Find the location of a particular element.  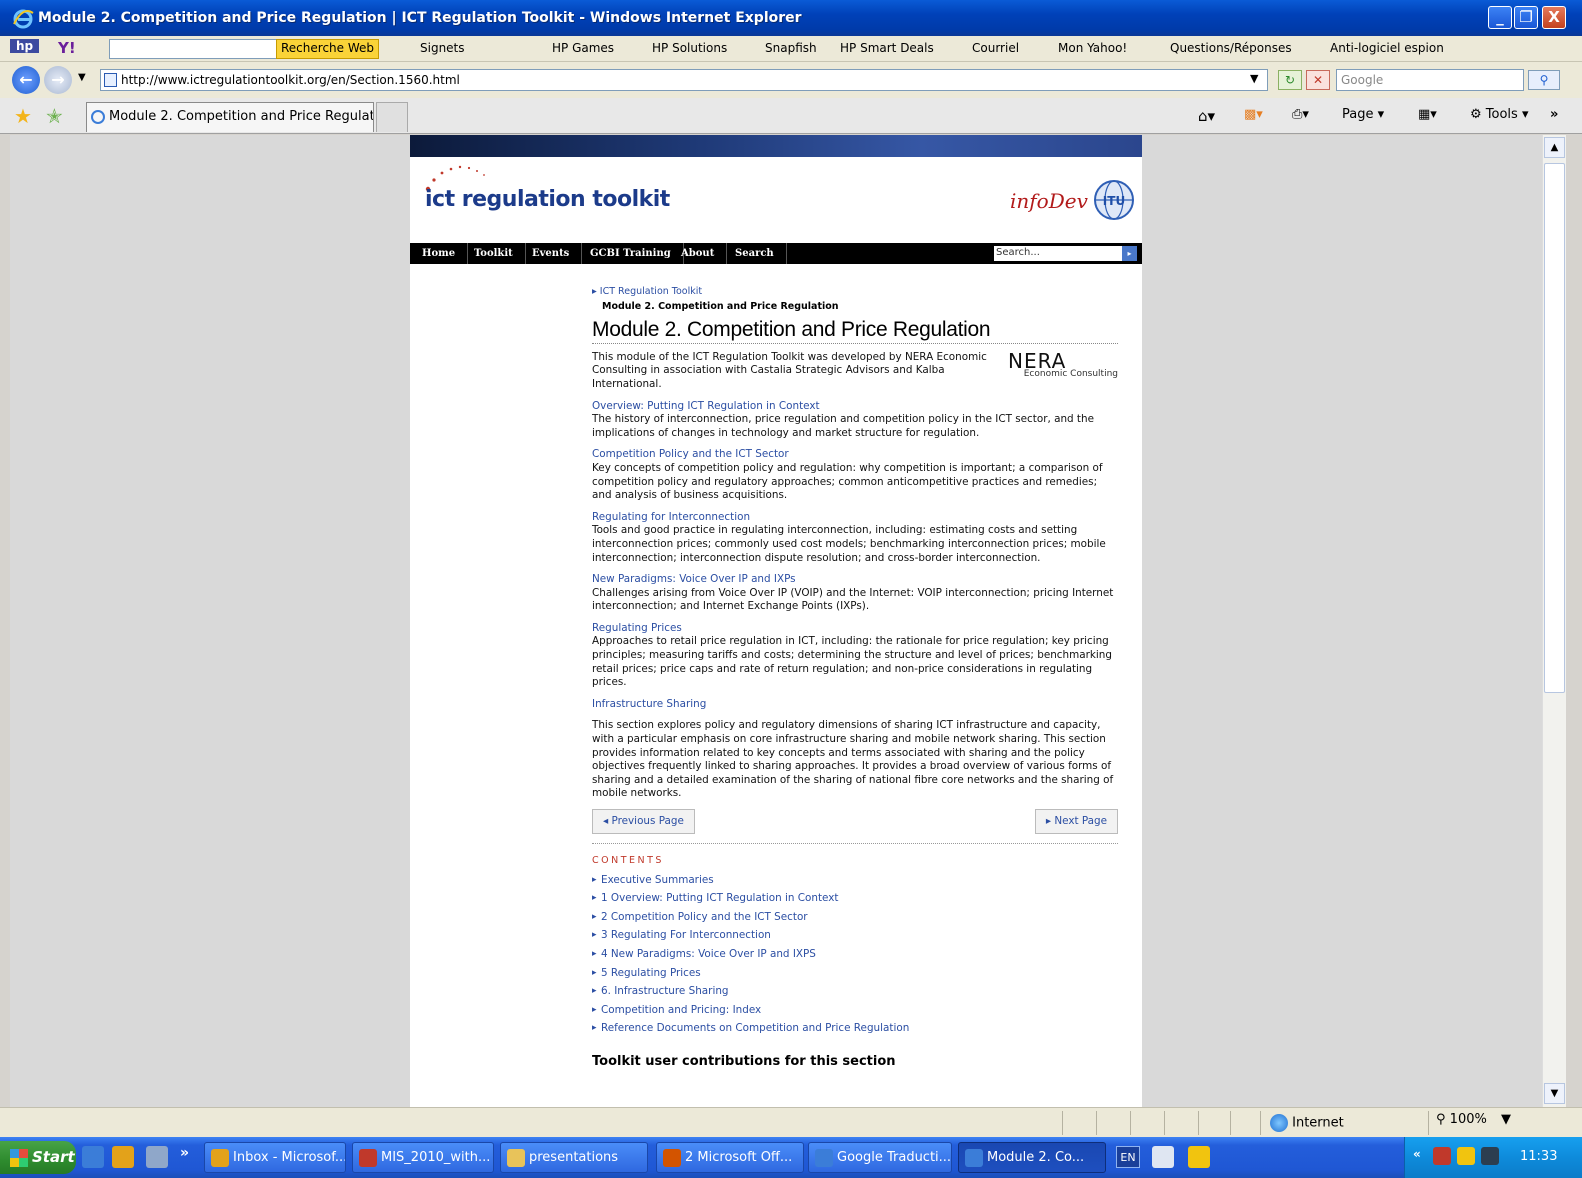

toolbar-item-courriel: Courriel is located at coordinates (995, 48).